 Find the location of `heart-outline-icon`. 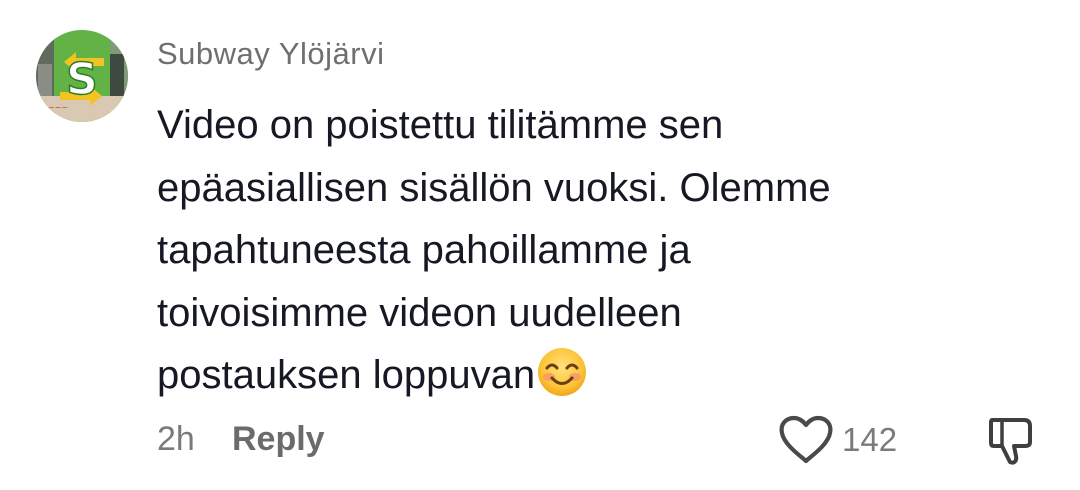

heart-outline-icon is located at coordinates (806, 439).